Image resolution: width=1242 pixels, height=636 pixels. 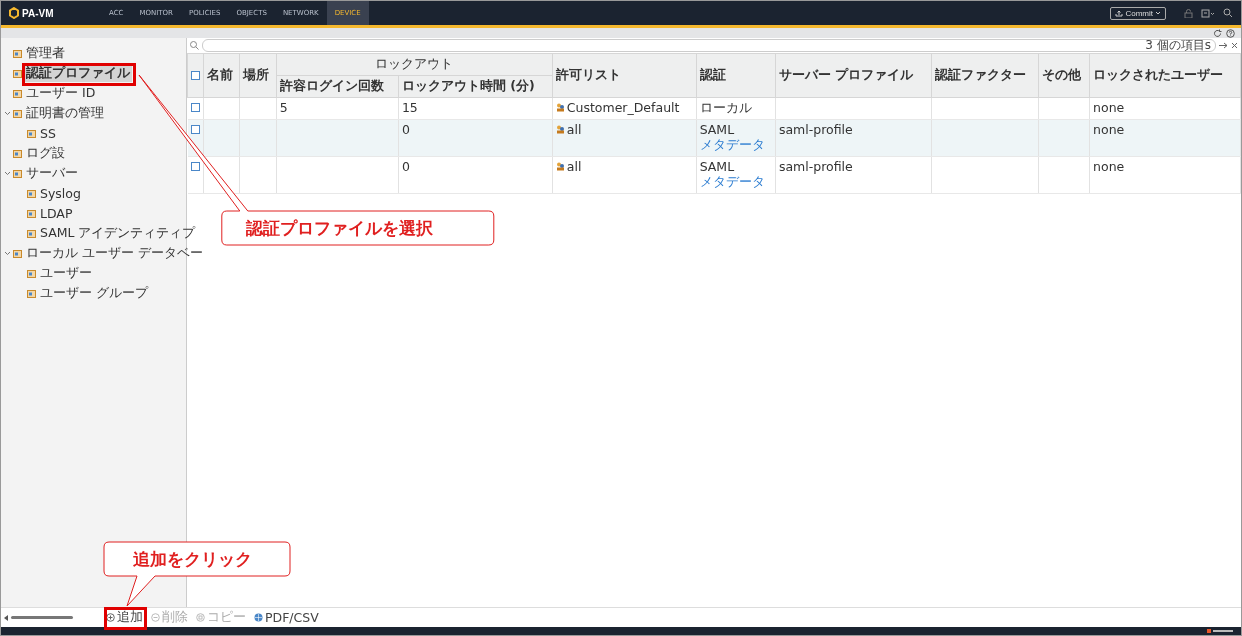 What do you see at coordinates (114, 253) in the screenshot?
I see `sidebar-item: ローカル ユーザー データベー` at bounding box center [114, 253].